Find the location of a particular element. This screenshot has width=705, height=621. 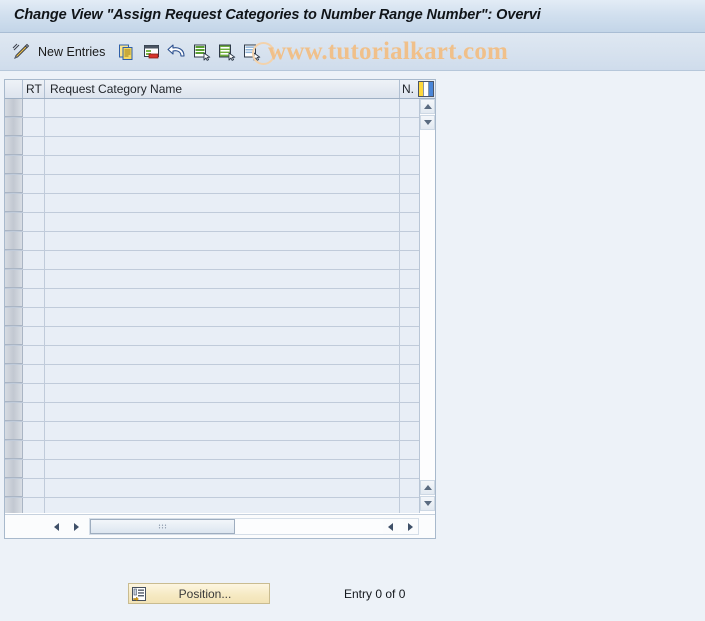

column-header-request-category-name: Request Category Name is located at coordinates (222, 89).